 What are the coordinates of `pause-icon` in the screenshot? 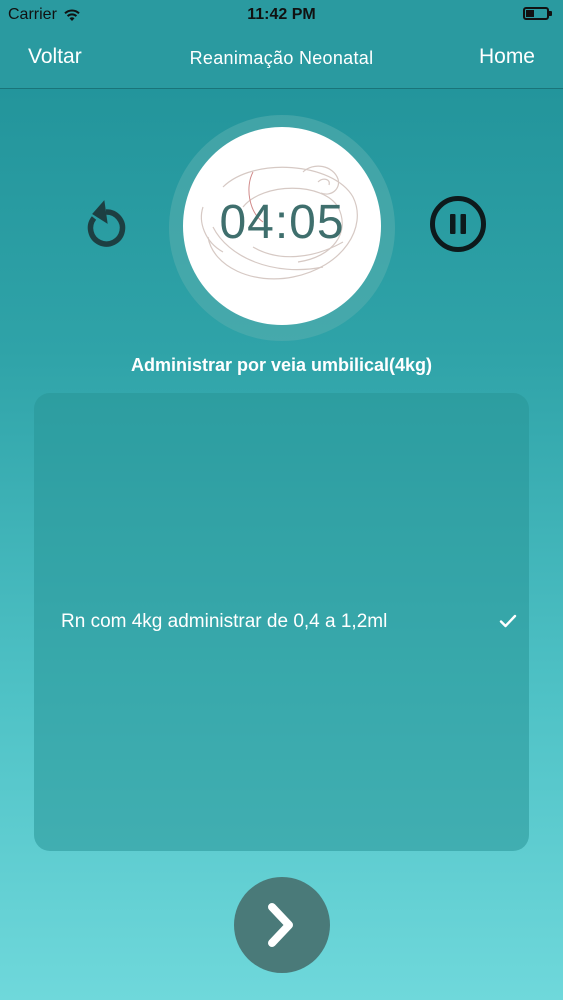 It's located at (458, 224).